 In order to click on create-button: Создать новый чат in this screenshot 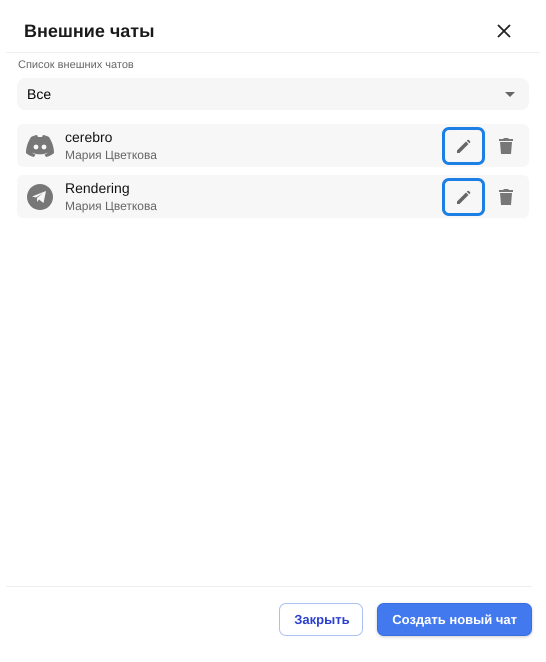, I will do `click(454, 619)`.